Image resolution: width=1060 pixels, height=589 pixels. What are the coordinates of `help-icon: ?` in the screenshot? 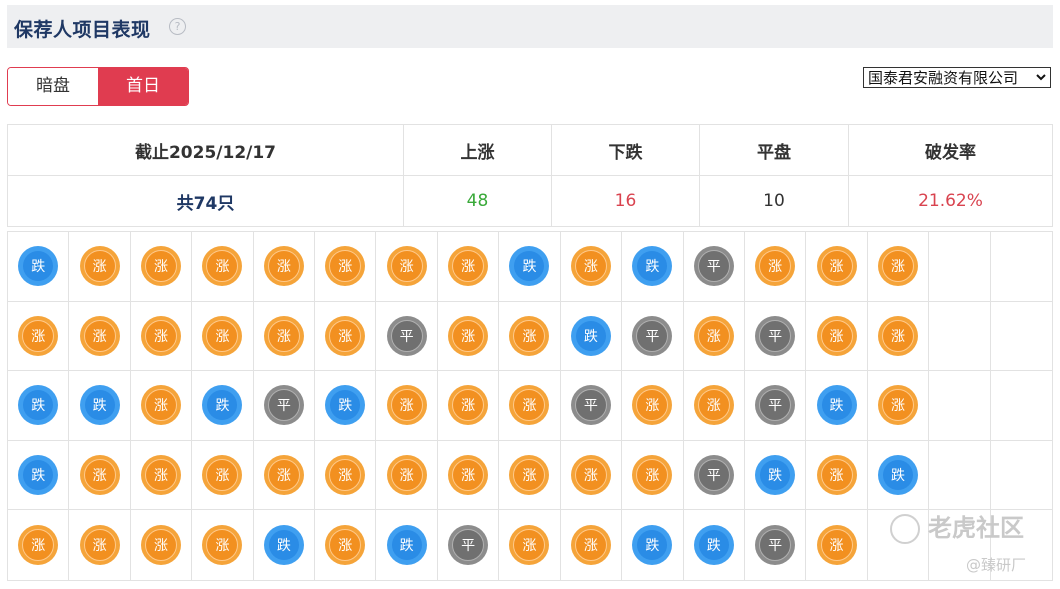 It's located at (177, 26).